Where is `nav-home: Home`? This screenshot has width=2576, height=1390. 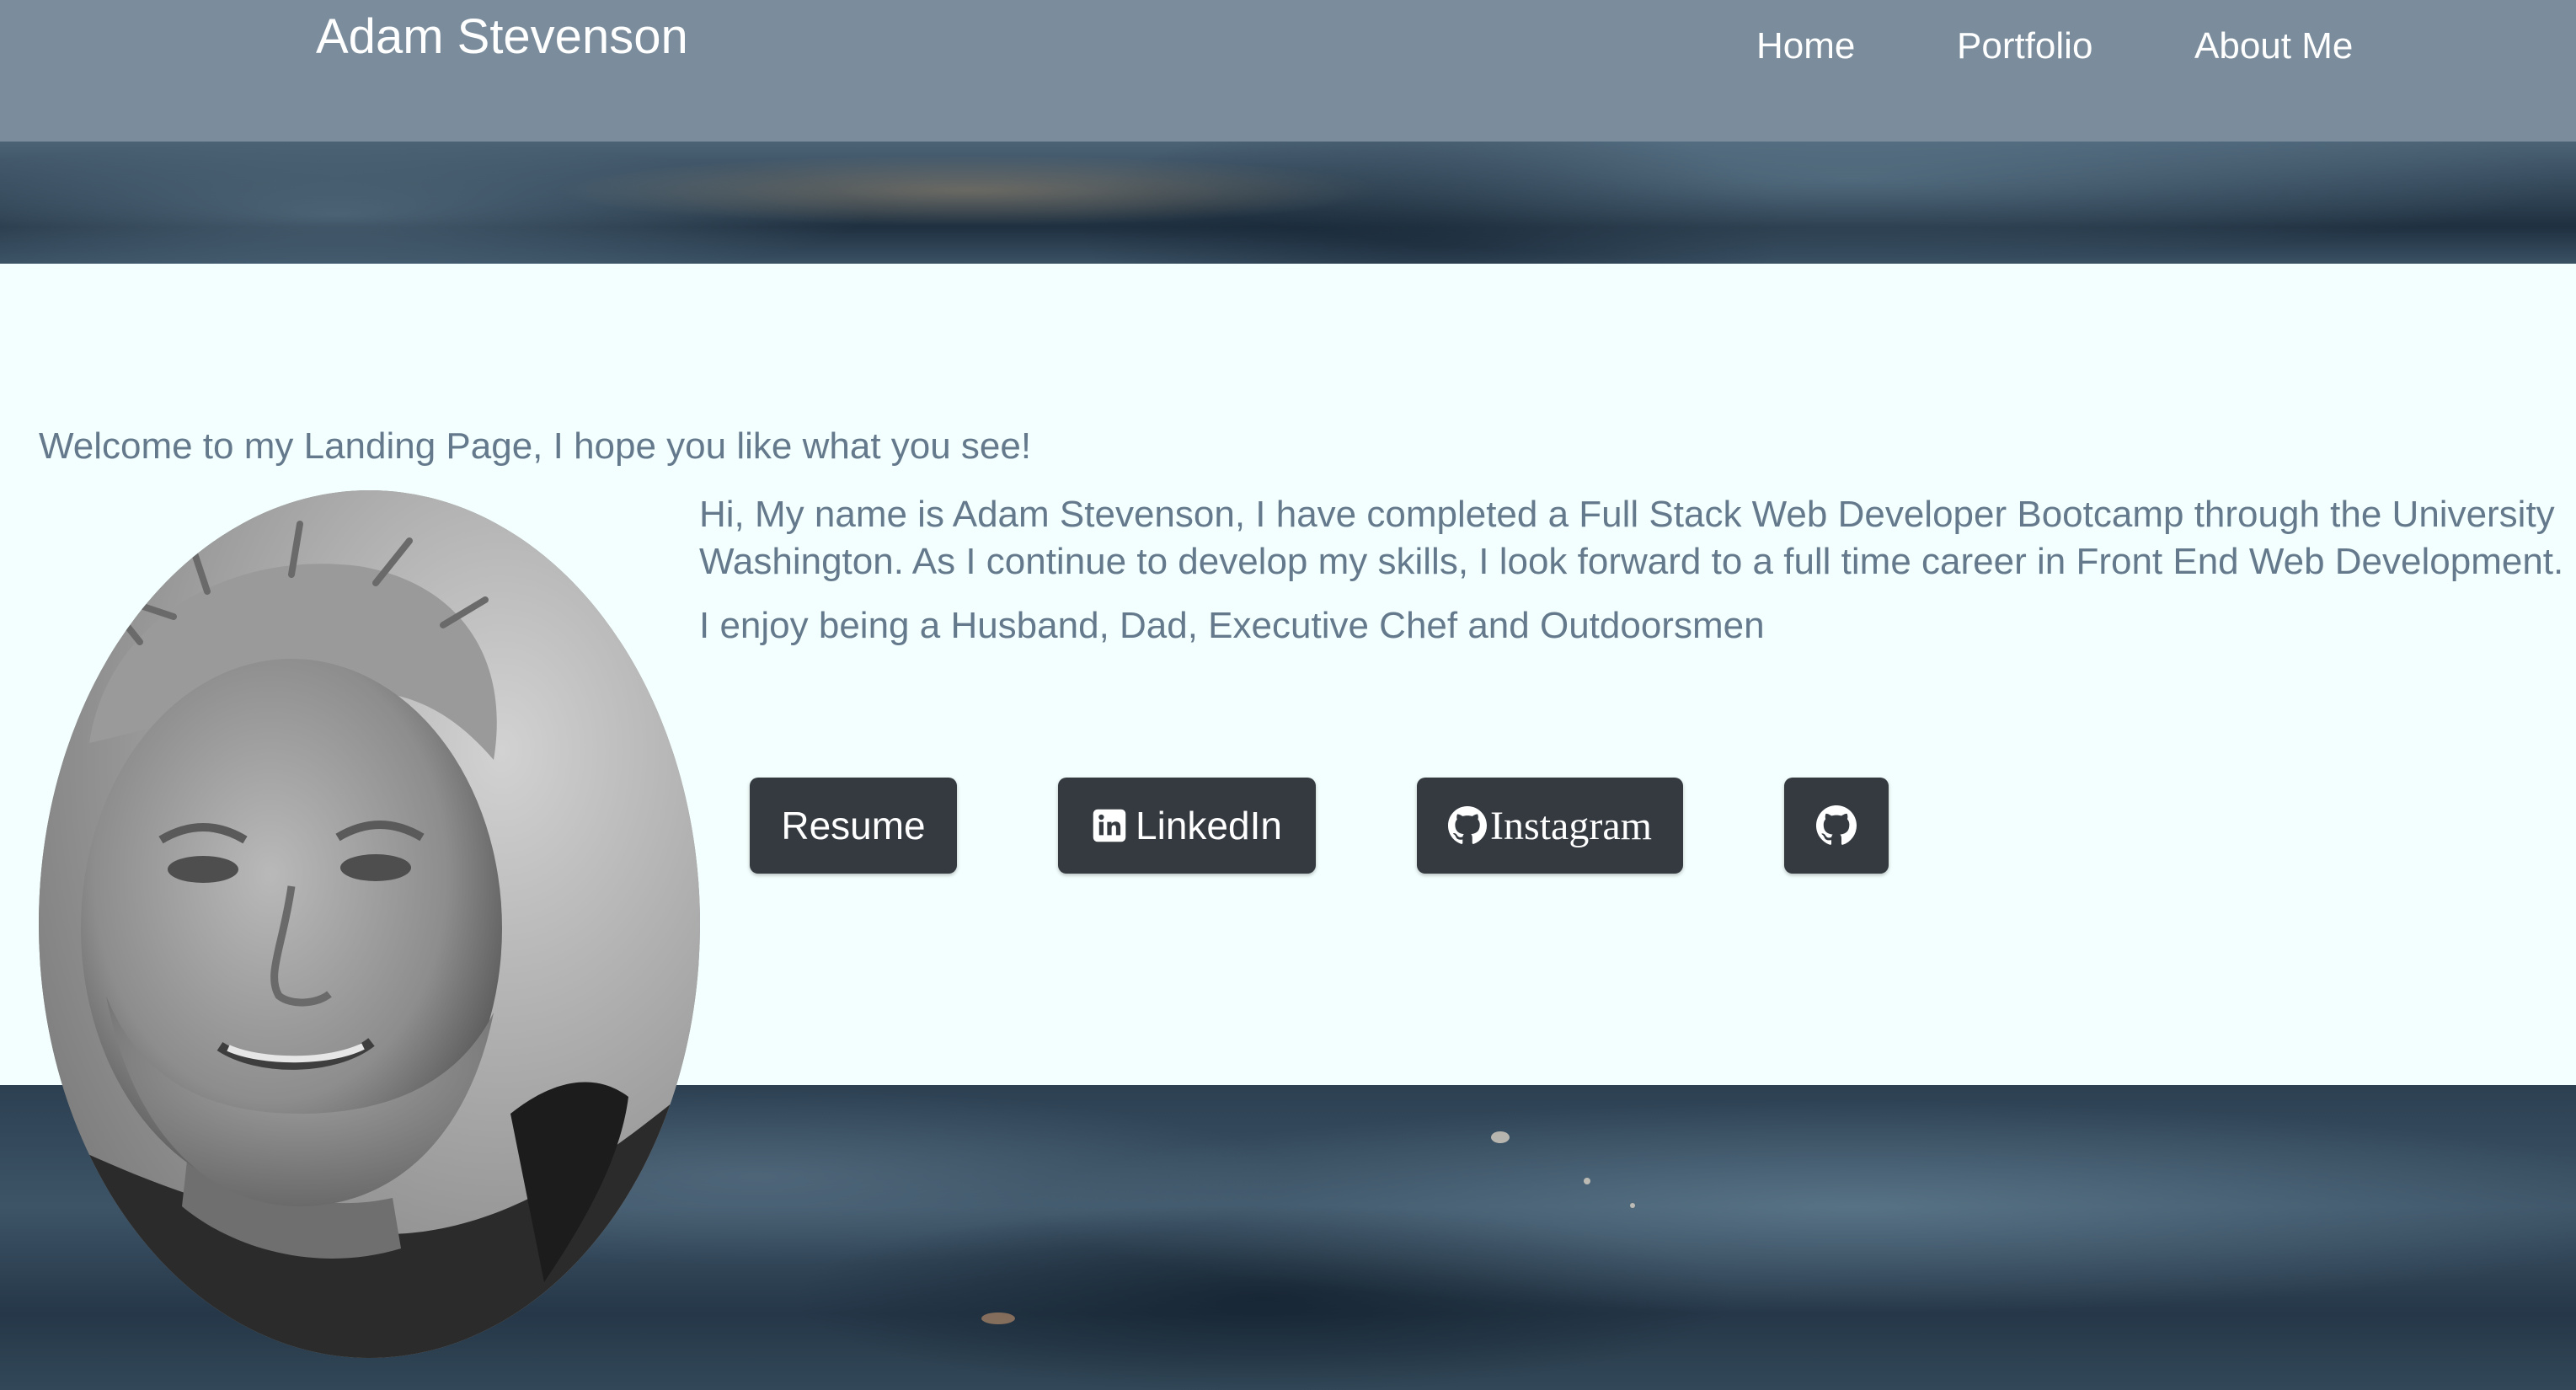
nav-home: Home is located at coordinates (1805, 46).